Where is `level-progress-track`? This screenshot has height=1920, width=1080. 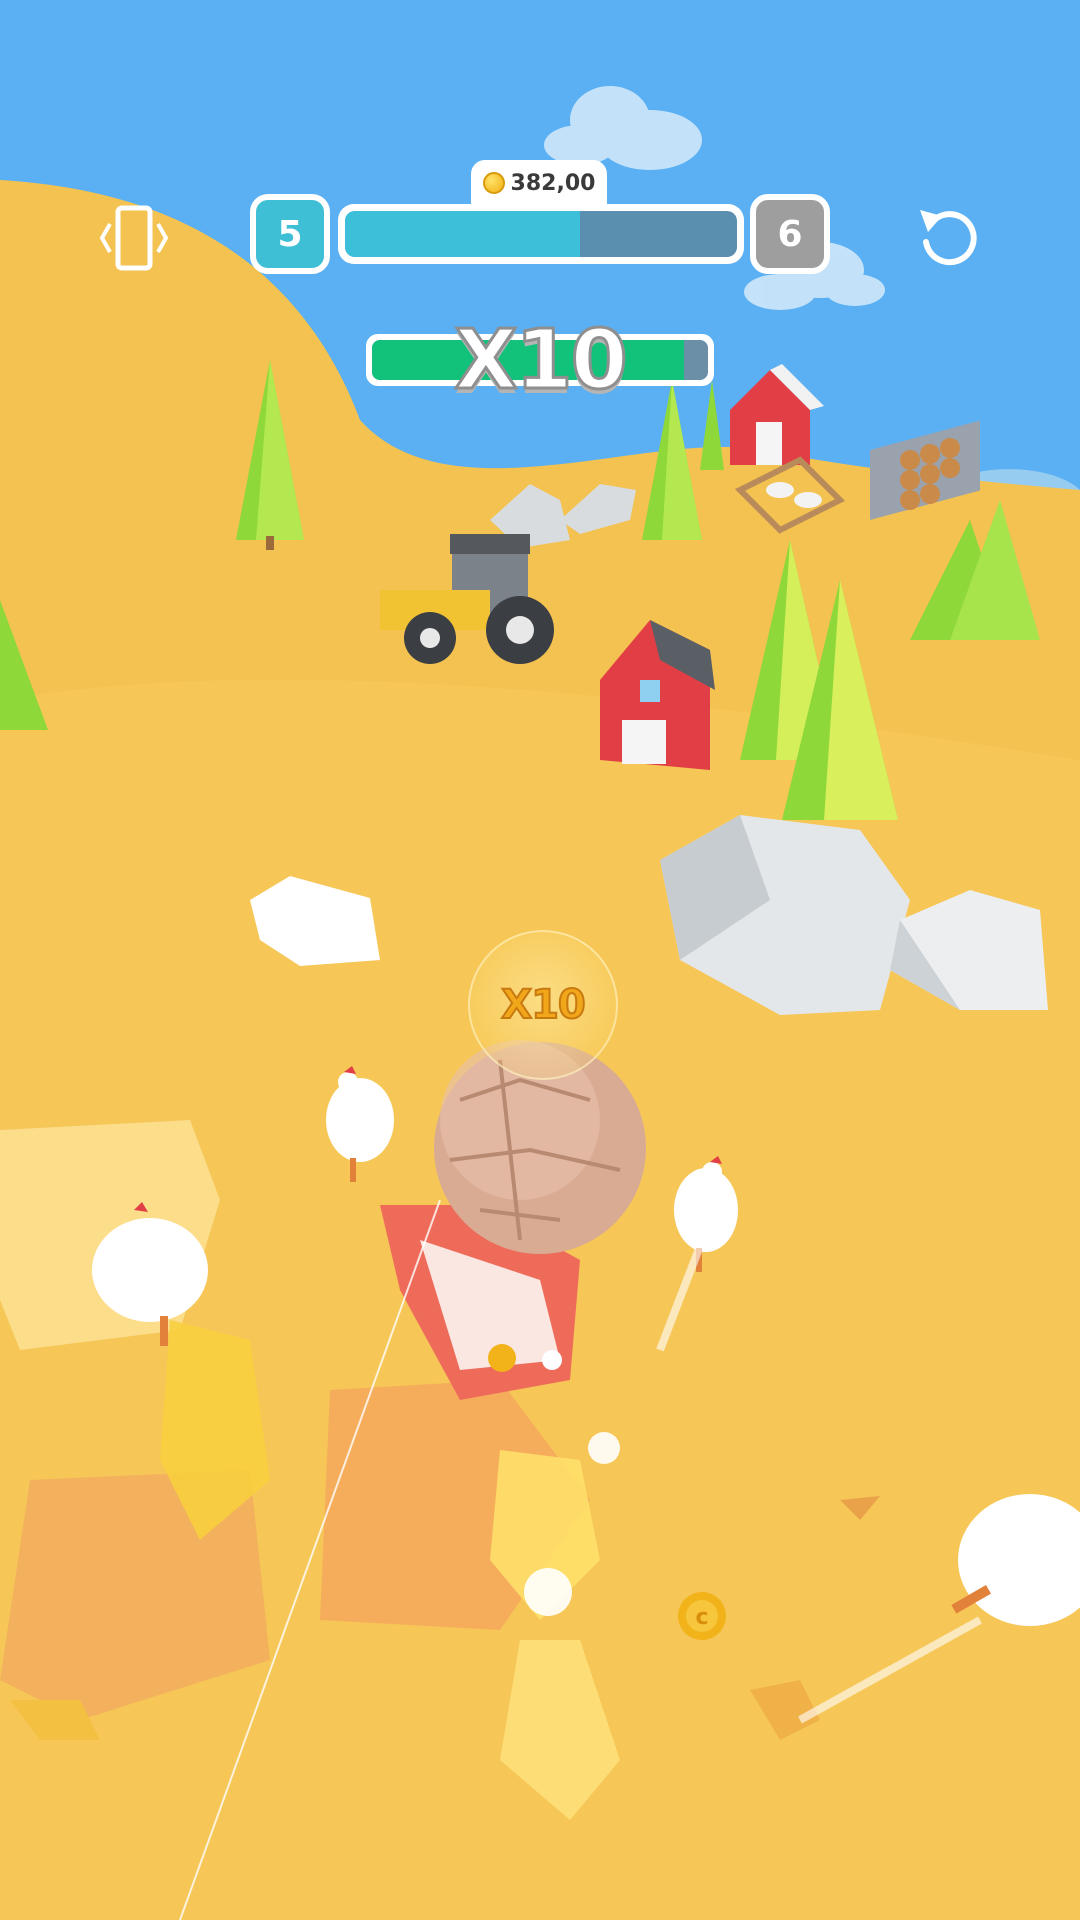
level-progress-track is located at coordinates (541, 234).